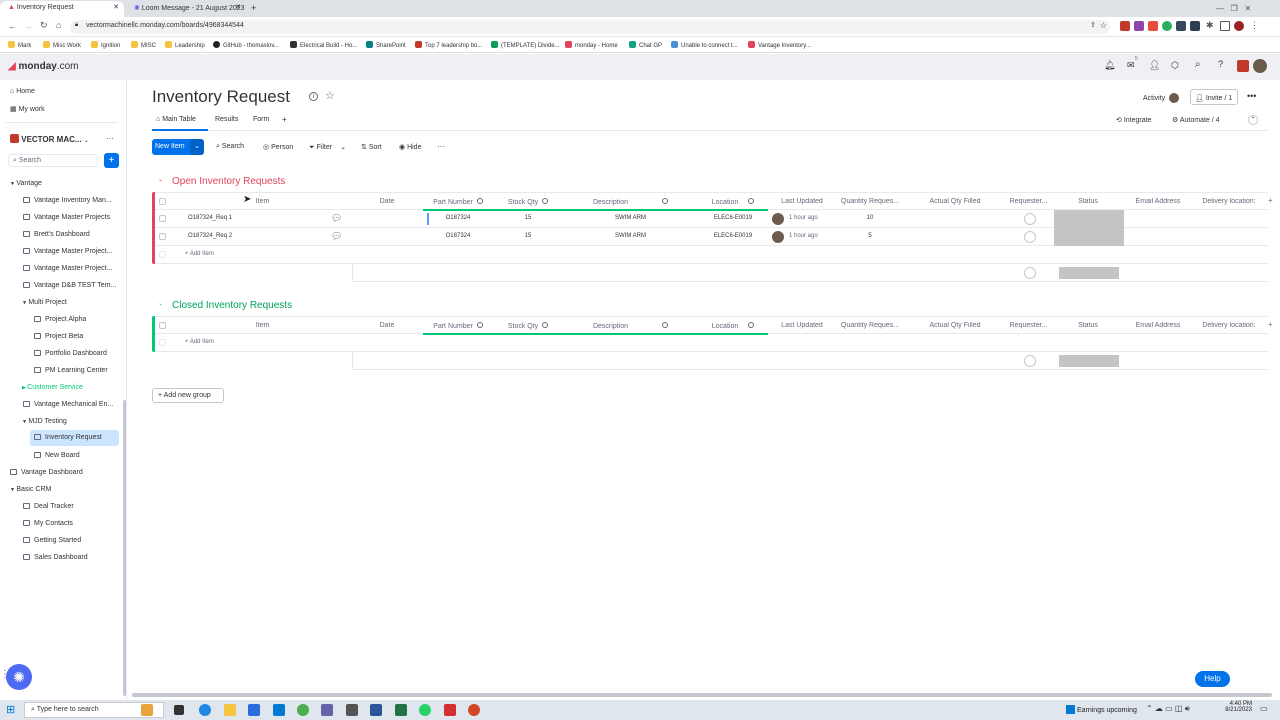 This screenshot has height=720, width=1280. What do you see at coordinates (111, 160) in the screenshot?
I see `add-button: +` at bounding box center [111, 160].